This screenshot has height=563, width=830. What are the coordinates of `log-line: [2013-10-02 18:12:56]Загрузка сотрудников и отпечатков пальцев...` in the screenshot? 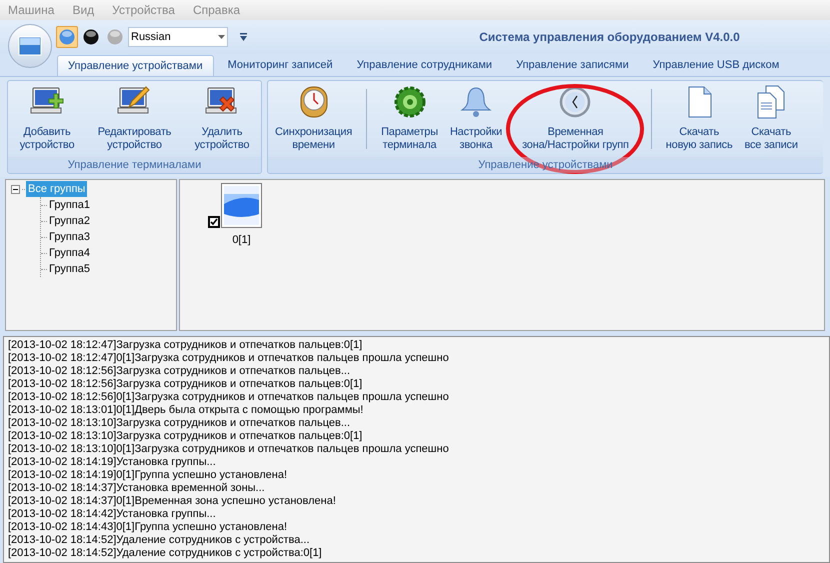 It's located at (180, 371).